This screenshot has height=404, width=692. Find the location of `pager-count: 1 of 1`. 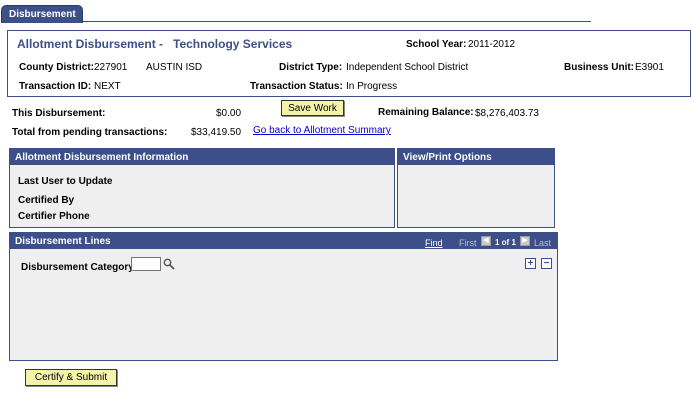

pager-count: 1 of 1 is located at coordinates (505, 242).